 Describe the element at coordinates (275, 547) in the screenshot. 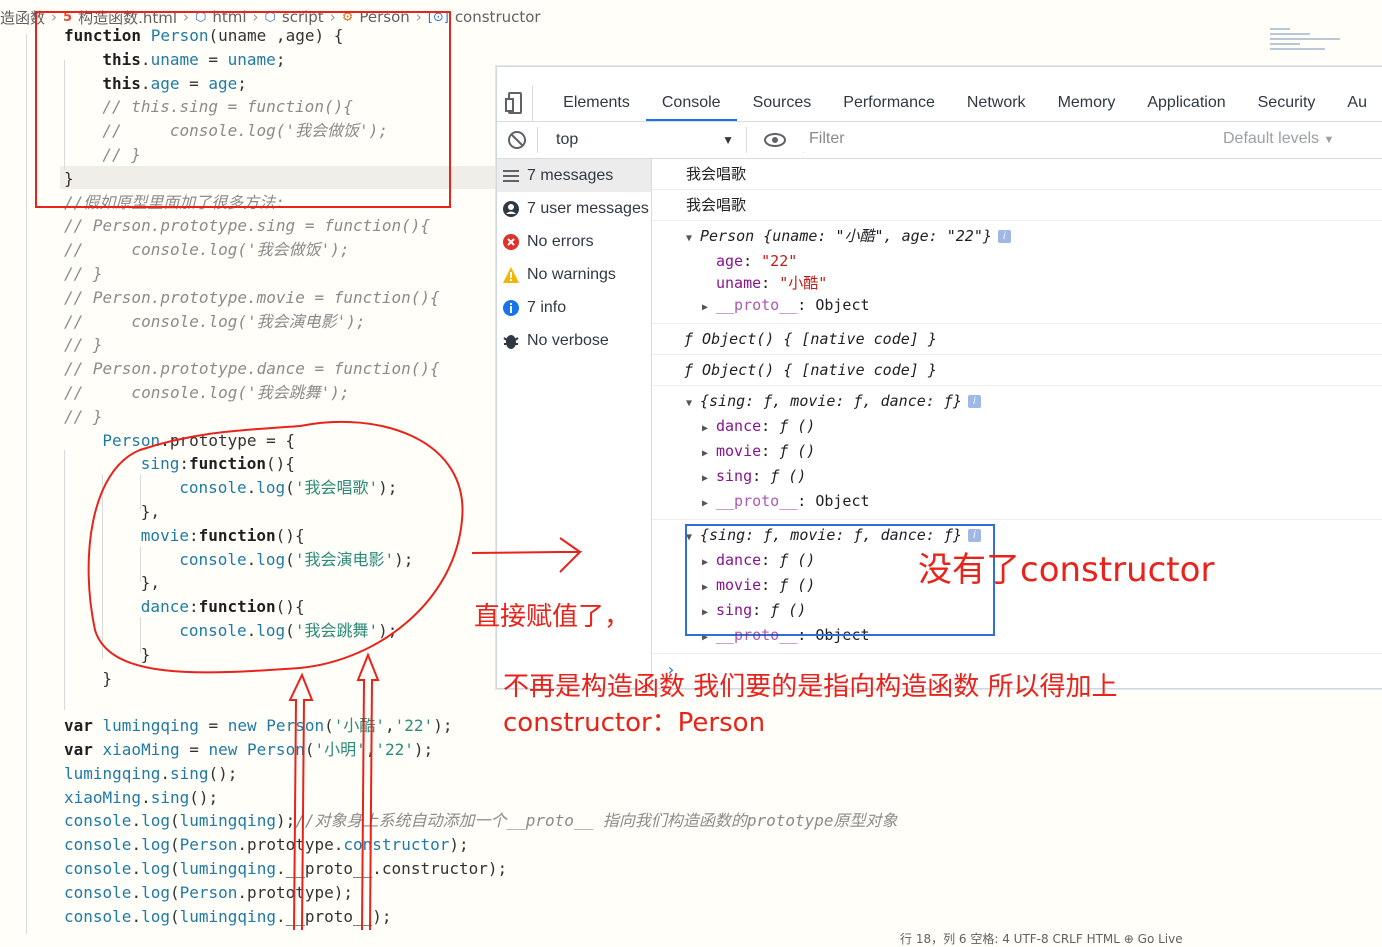

I see `red-circle-annotation` at that location.